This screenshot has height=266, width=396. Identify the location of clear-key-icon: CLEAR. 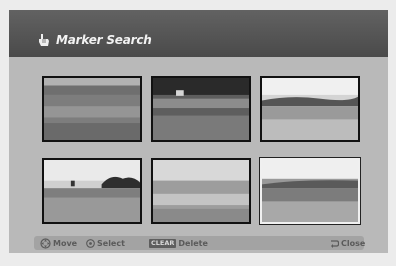
(163, 243).